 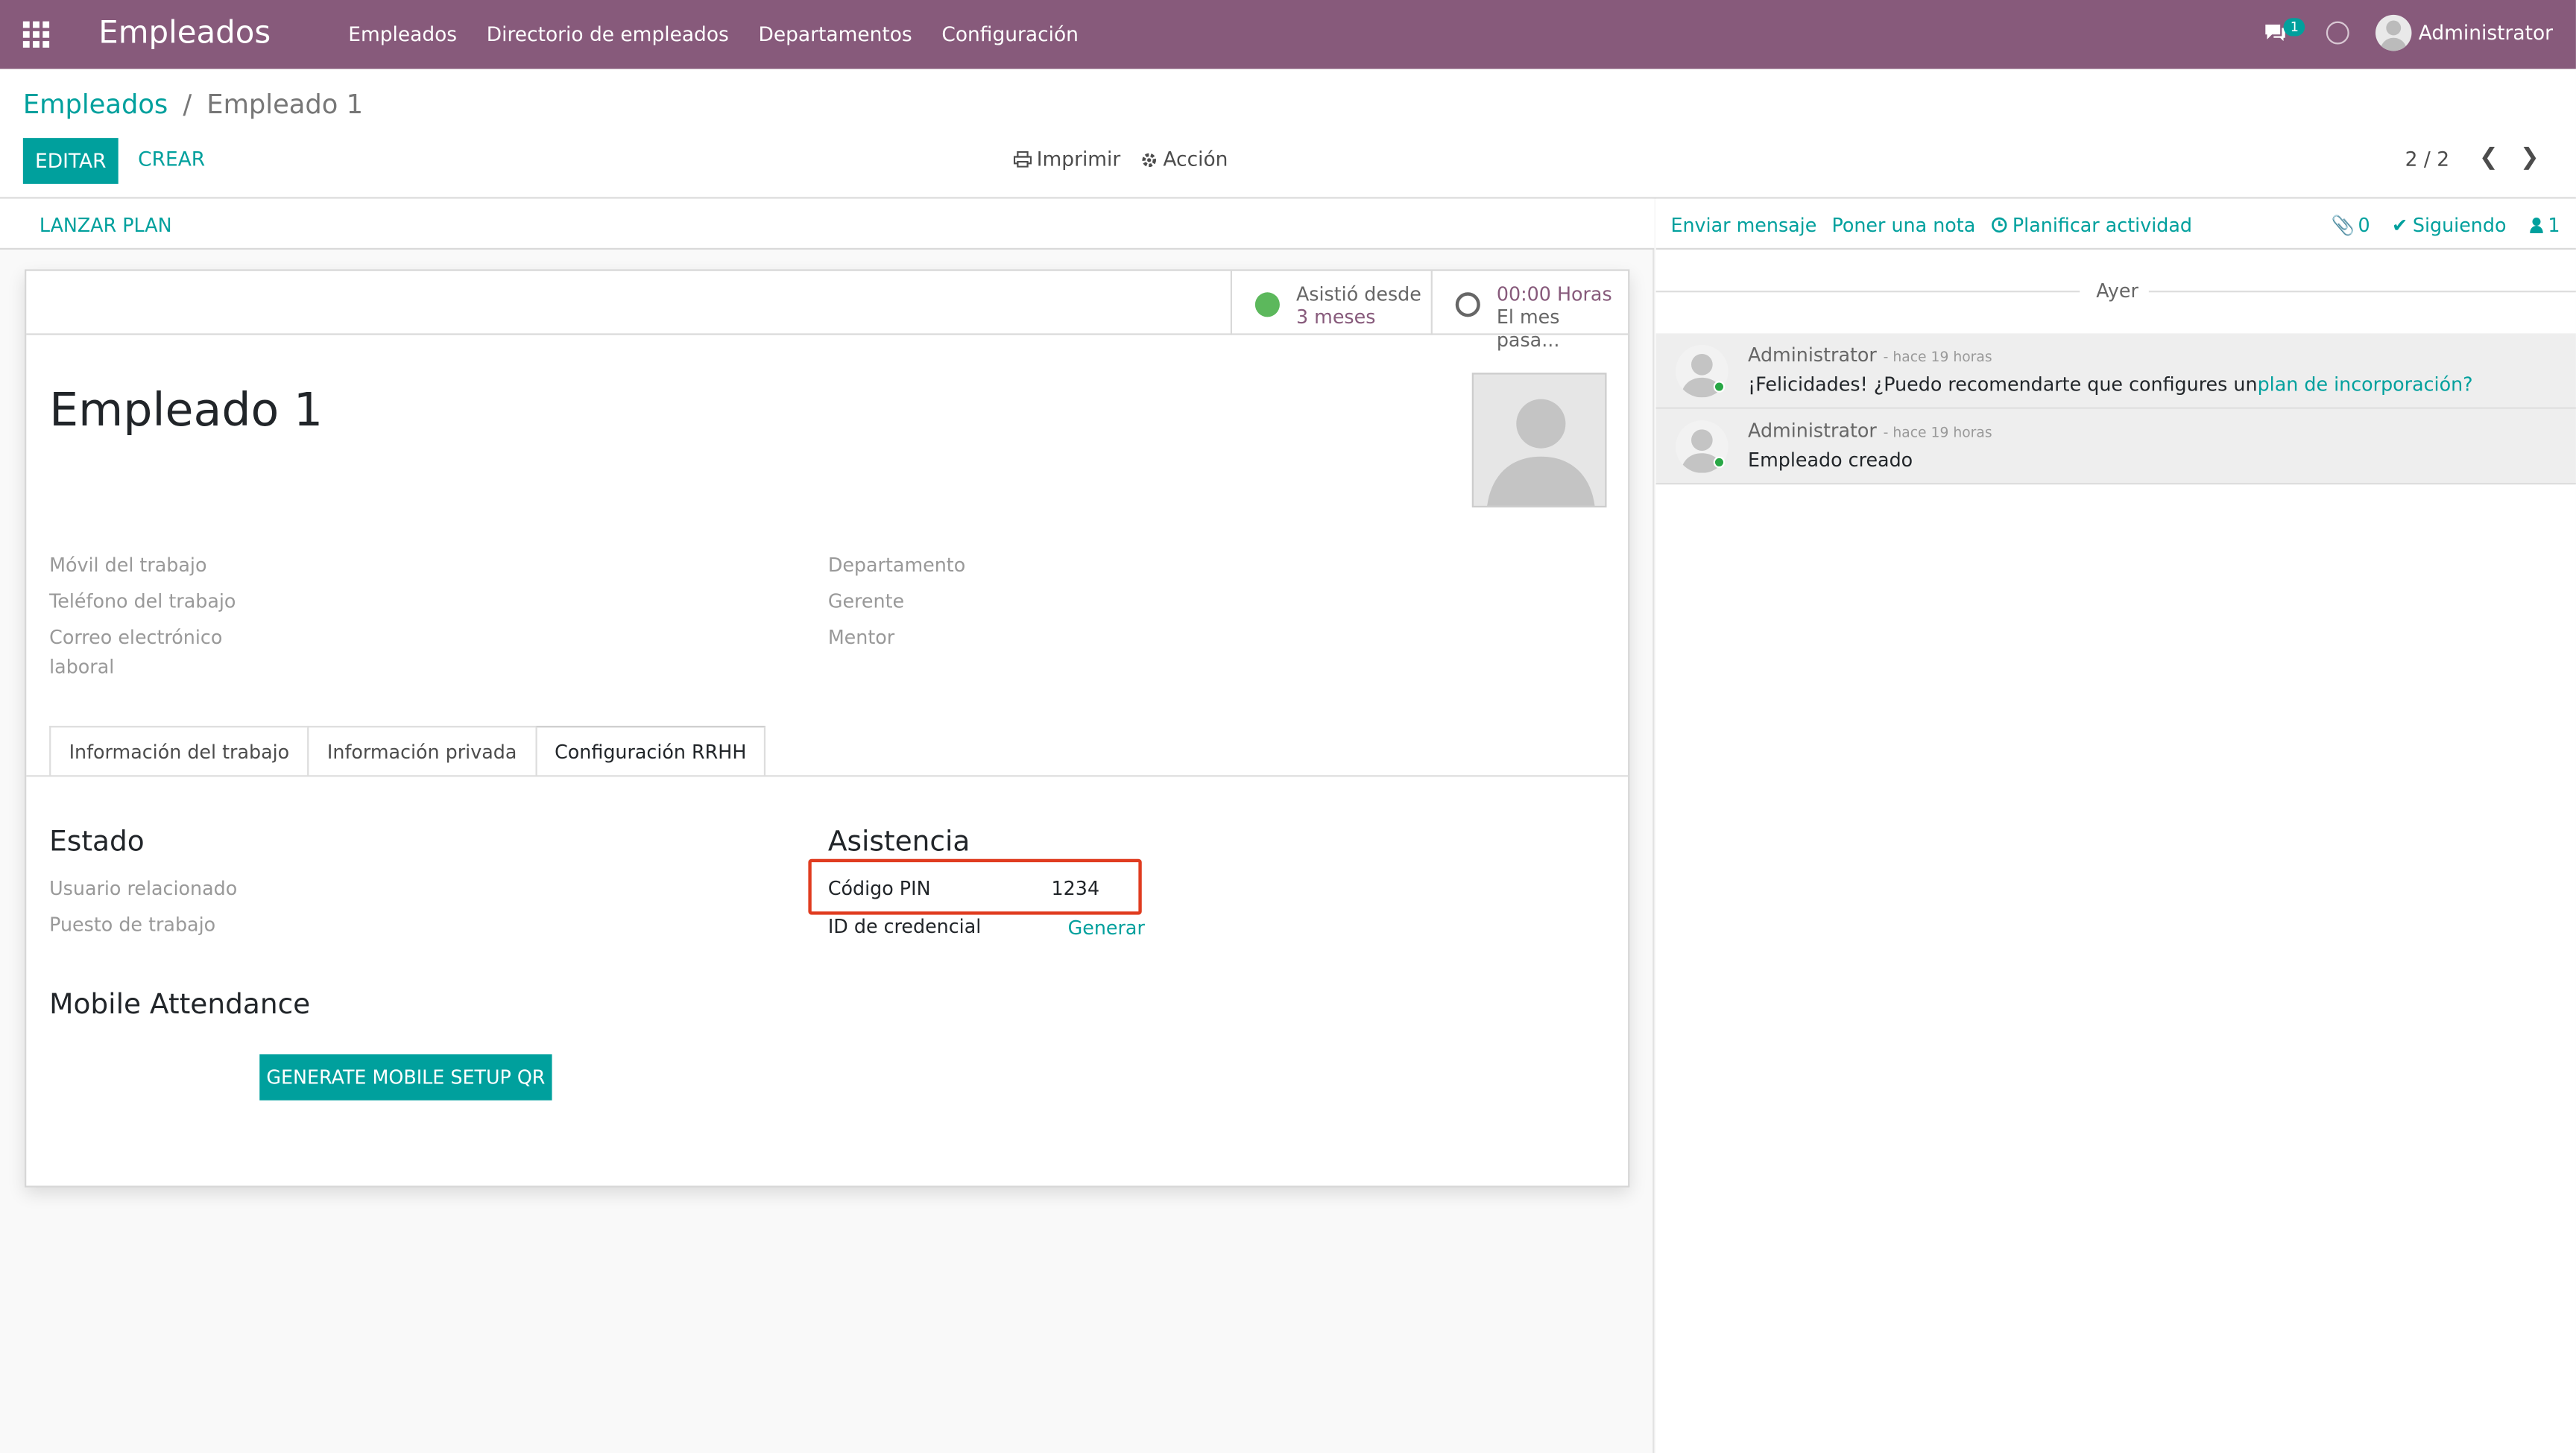 What do you see at coordinates (1467, 304) in the screenshot?
I see `clock-icon` at bounding box center [1467, 304].